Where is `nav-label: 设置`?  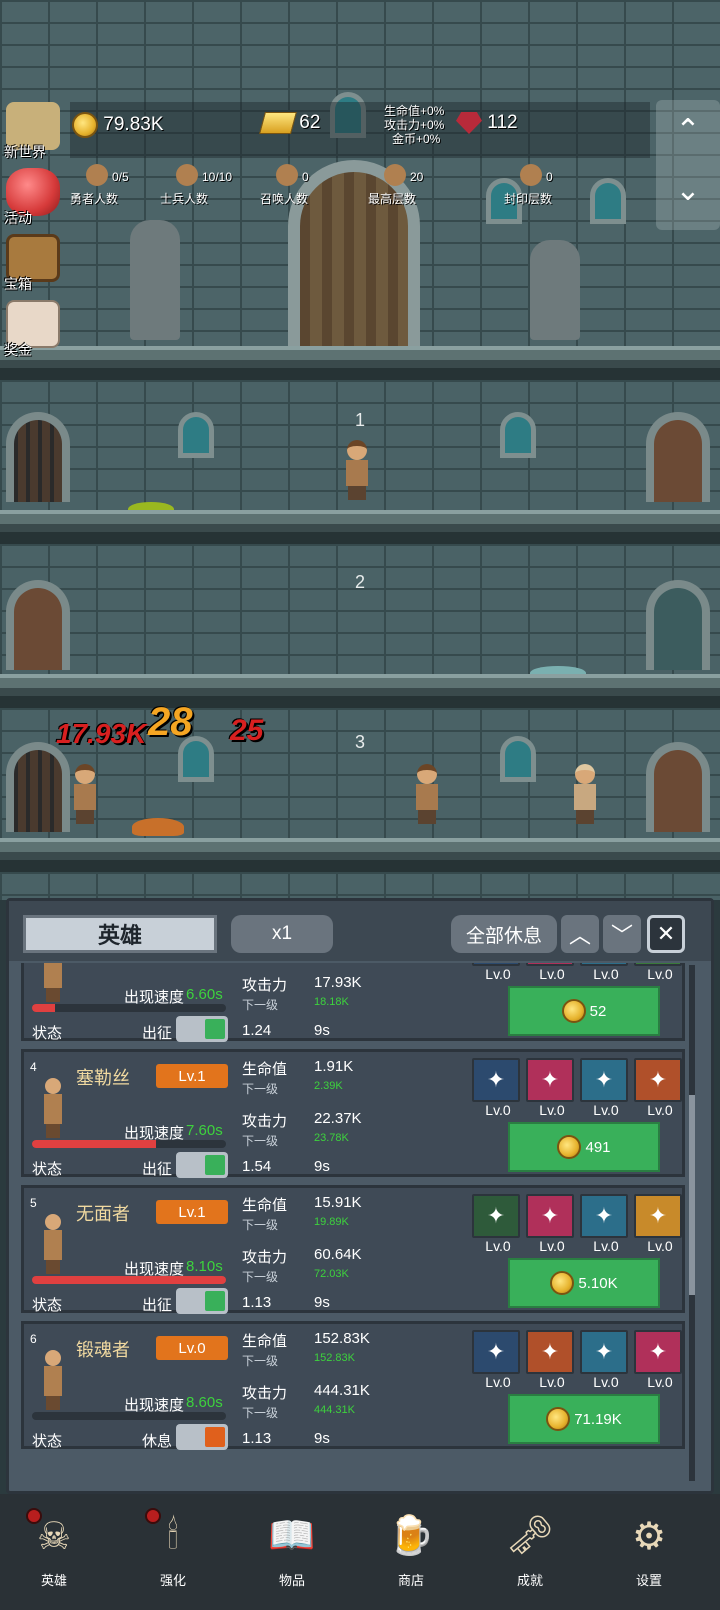 nav-label: 设置 is located at coordinates (648, 1580).